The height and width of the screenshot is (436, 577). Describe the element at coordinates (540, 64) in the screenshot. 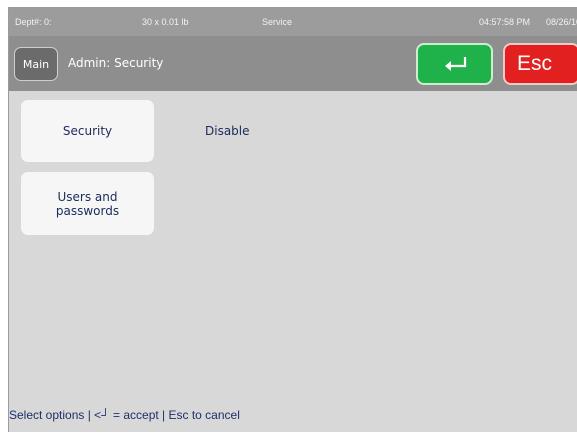

I see `esc-button: Esc` at that location.